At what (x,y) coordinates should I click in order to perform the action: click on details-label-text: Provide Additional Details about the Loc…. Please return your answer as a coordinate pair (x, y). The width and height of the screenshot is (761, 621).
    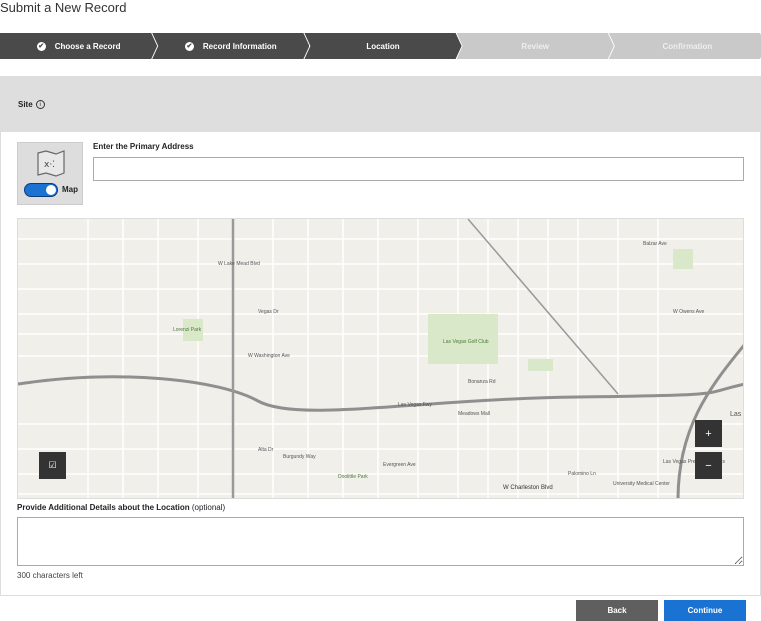
    Looking at the image, I should click on (103, 507).